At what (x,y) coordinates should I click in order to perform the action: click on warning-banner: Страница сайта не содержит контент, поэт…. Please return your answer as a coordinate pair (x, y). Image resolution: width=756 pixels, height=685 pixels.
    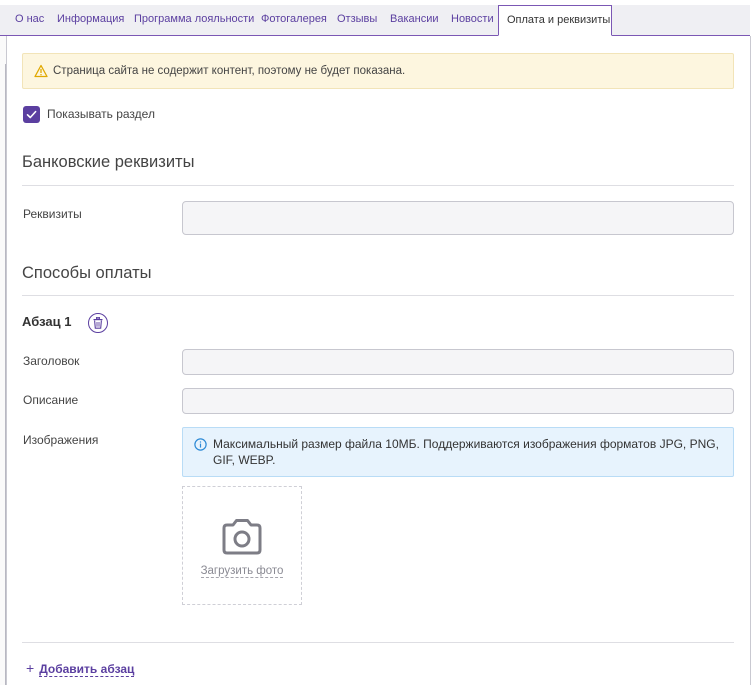
    Looking at the image, I should click on (378, 71).